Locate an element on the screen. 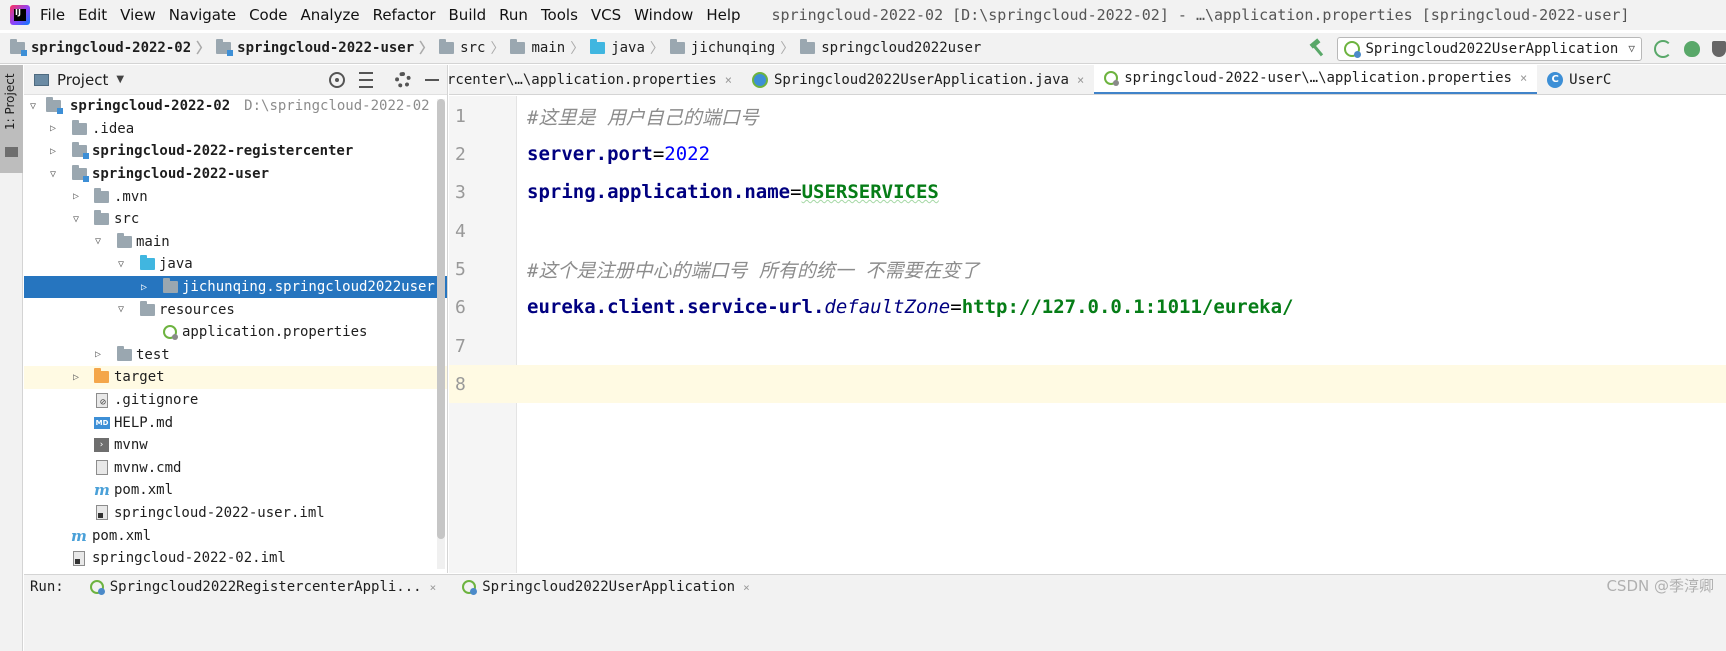  menu-code: Code is located at coordinates (268, 15).